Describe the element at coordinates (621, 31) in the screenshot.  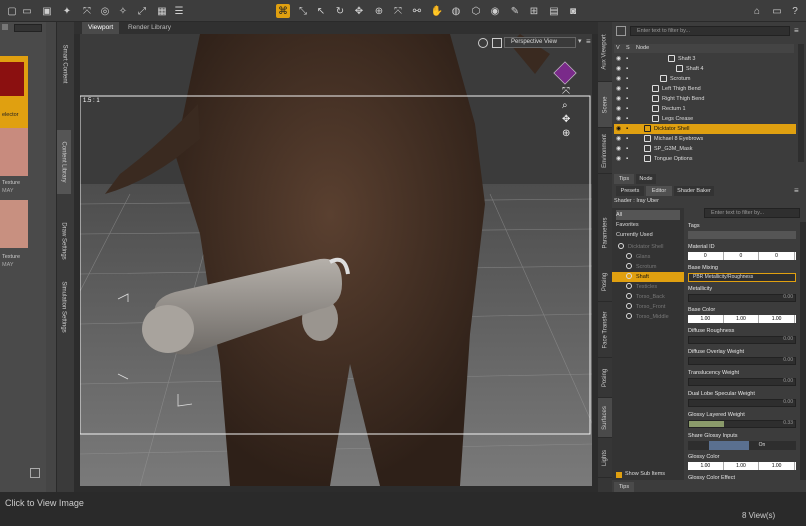
I see `scene-options-icon` at that location.